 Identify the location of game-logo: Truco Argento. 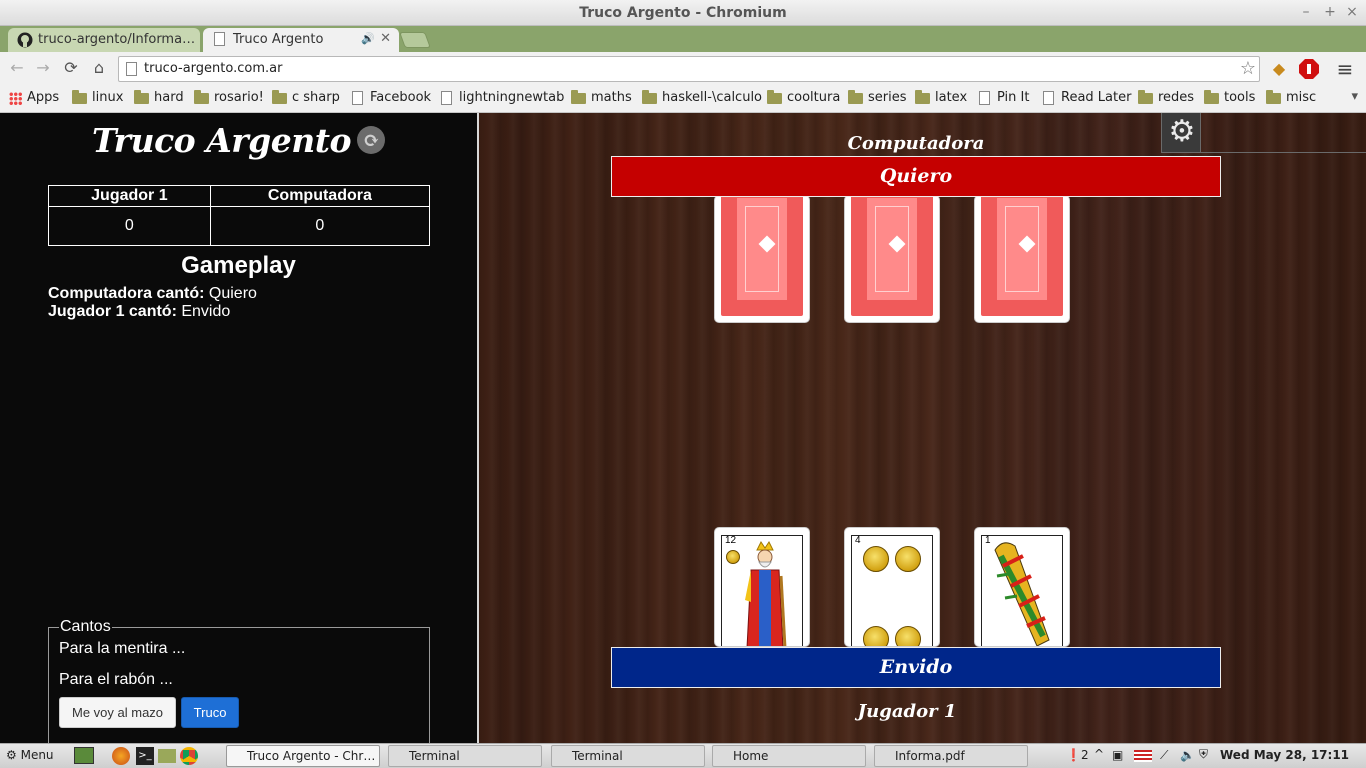
(238, 140).